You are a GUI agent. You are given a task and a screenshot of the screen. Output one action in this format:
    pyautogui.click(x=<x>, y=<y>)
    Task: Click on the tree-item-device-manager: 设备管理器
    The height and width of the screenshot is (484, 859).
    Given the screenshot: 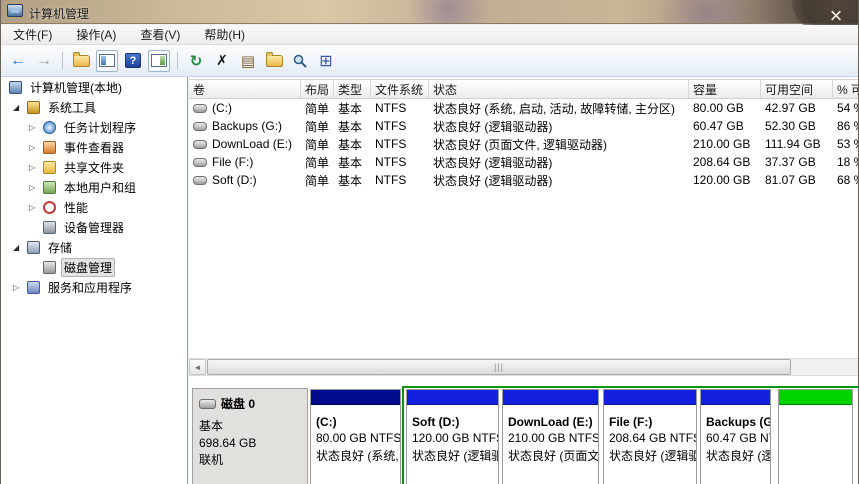 What is the action you would take?
    pyautogui.click(x=94, y=227)
    